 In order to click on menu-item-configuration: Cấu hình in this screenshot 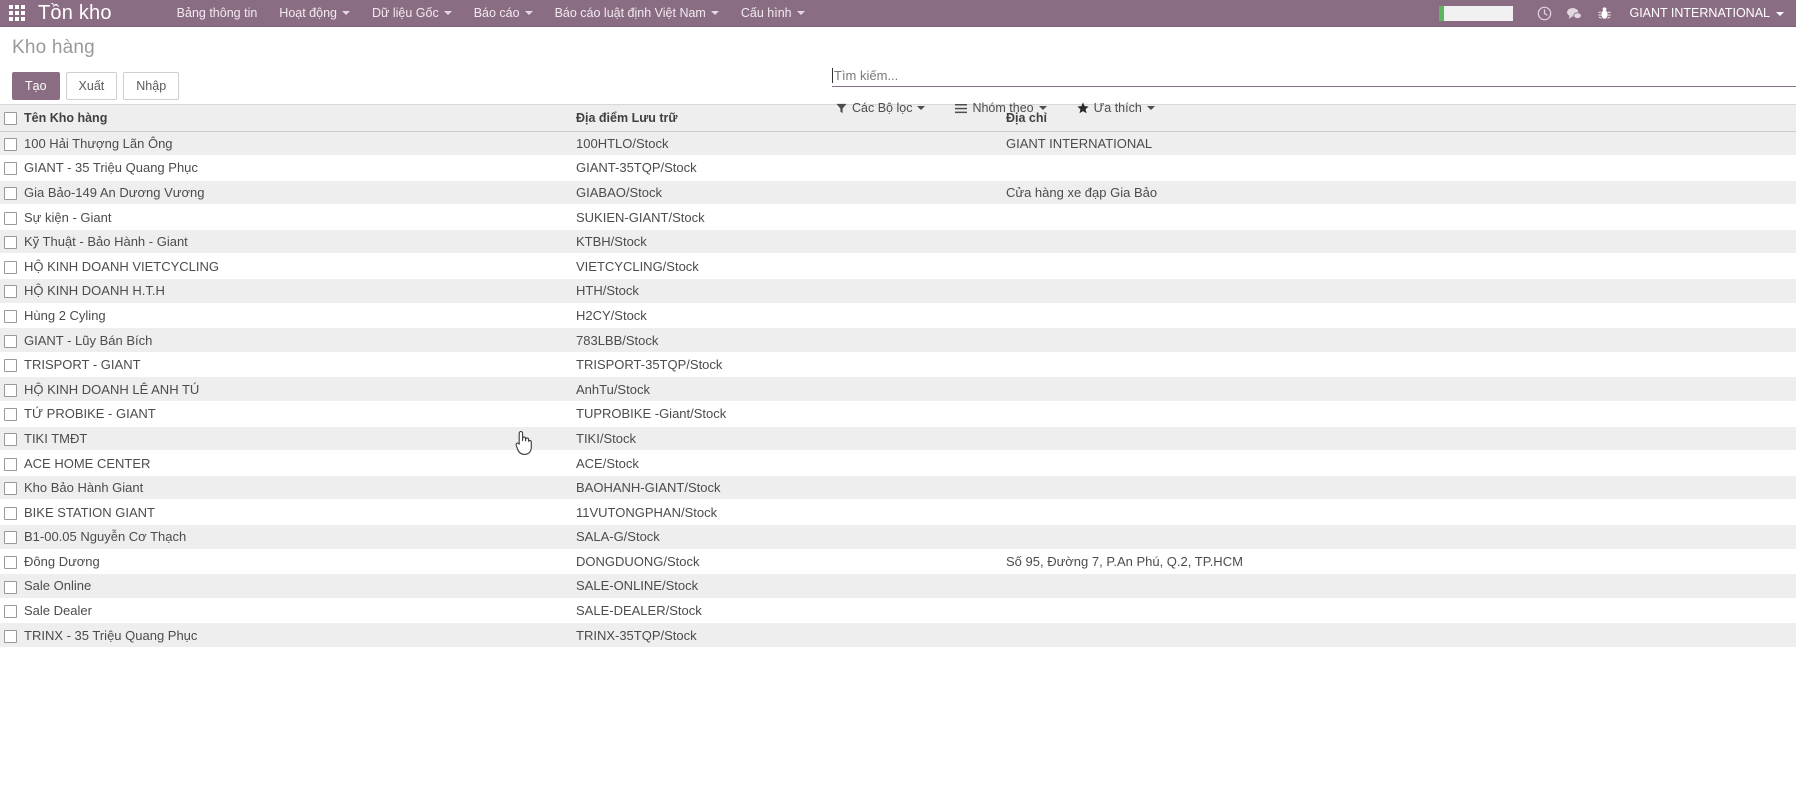, I will do `click(773, 13)`.